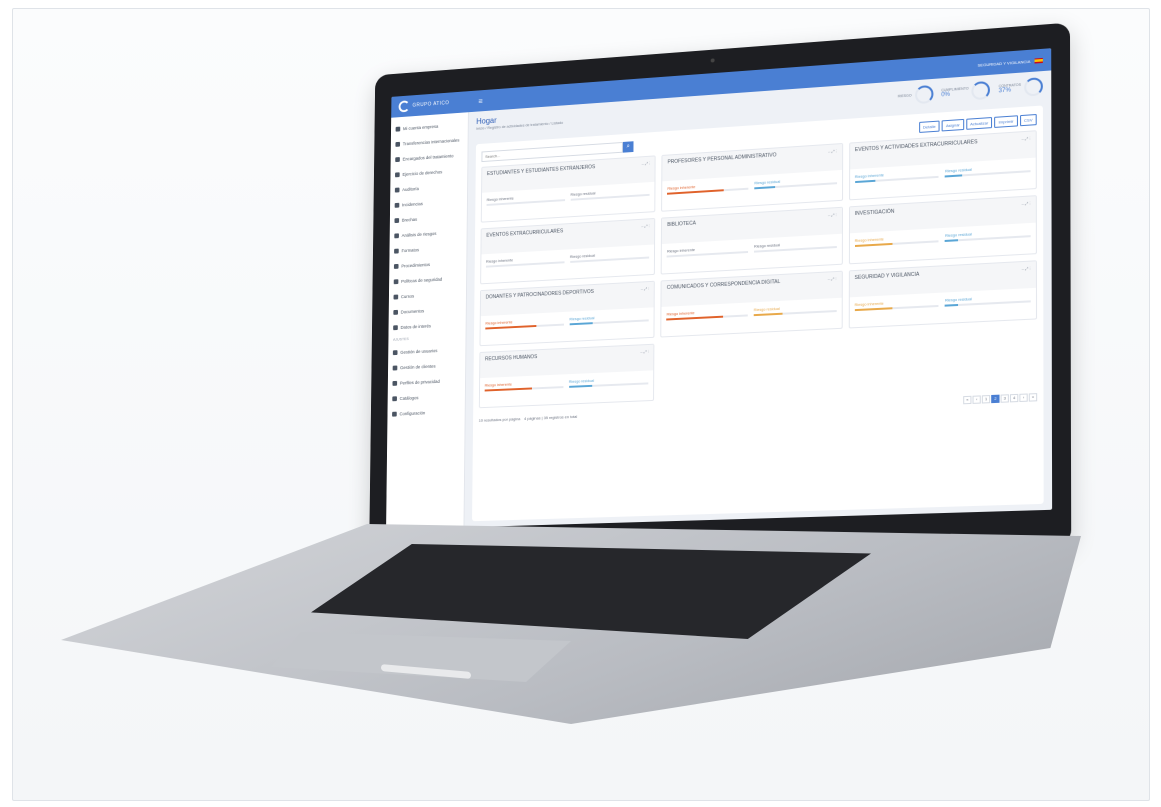 This screenshot has width=1161, height=807. What do you see at coordinates (1004, 398) in the screenshot?
I see `page-button: 3` at bounding box center [1004, 398].